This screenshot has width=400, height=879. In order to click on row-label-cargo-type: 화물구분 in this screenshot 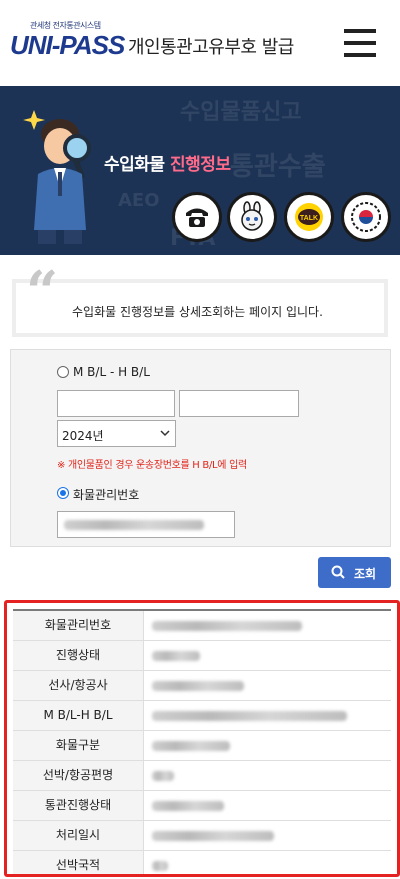, I will do `click(78, 745)`.